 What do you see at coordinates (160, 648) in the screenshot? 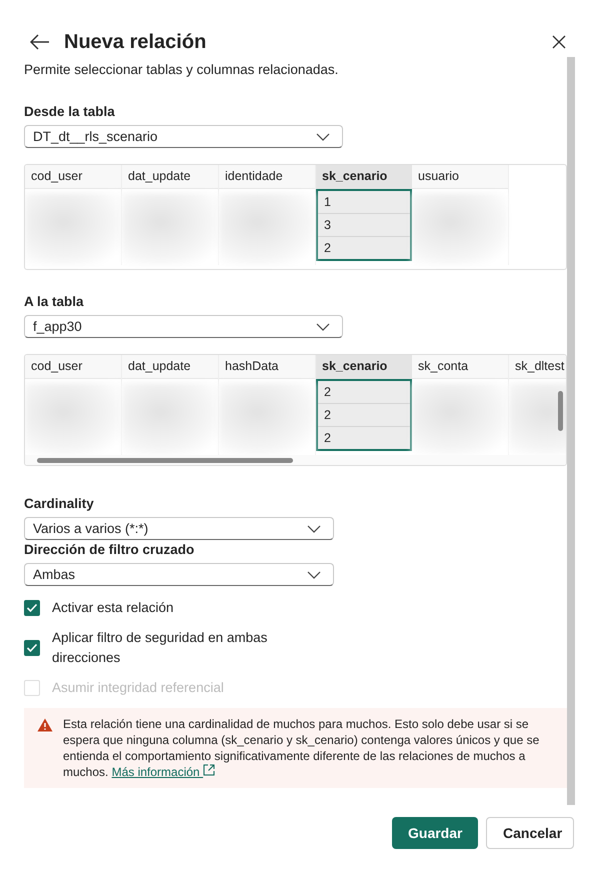
I see `checkbox-label: Aplicar filtro de seguridad en ambas direcciones` at bounding box center [160, 648].